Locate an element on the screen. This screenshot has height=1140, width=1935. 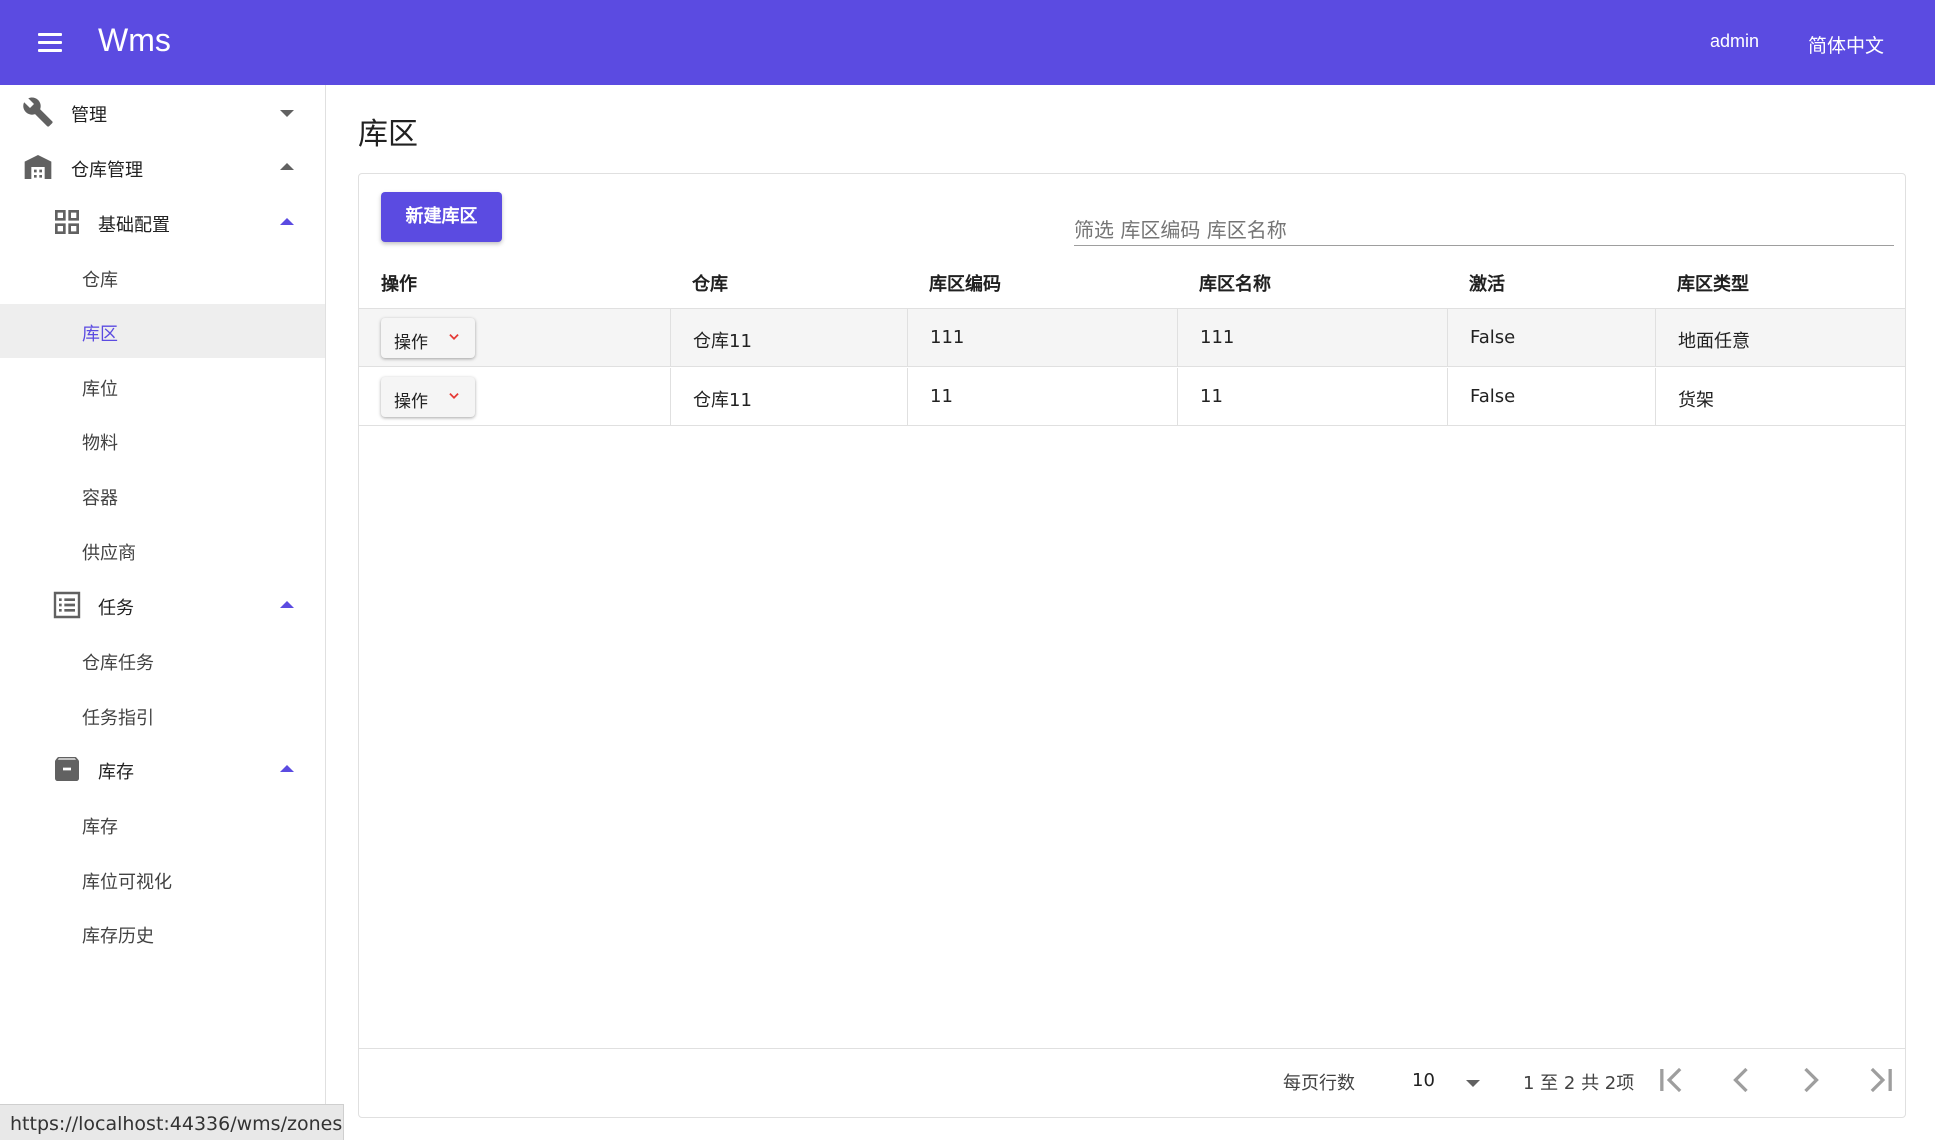
pagination-range: 1 至 2 共 2项 is located at coordinates (1579, 1083).